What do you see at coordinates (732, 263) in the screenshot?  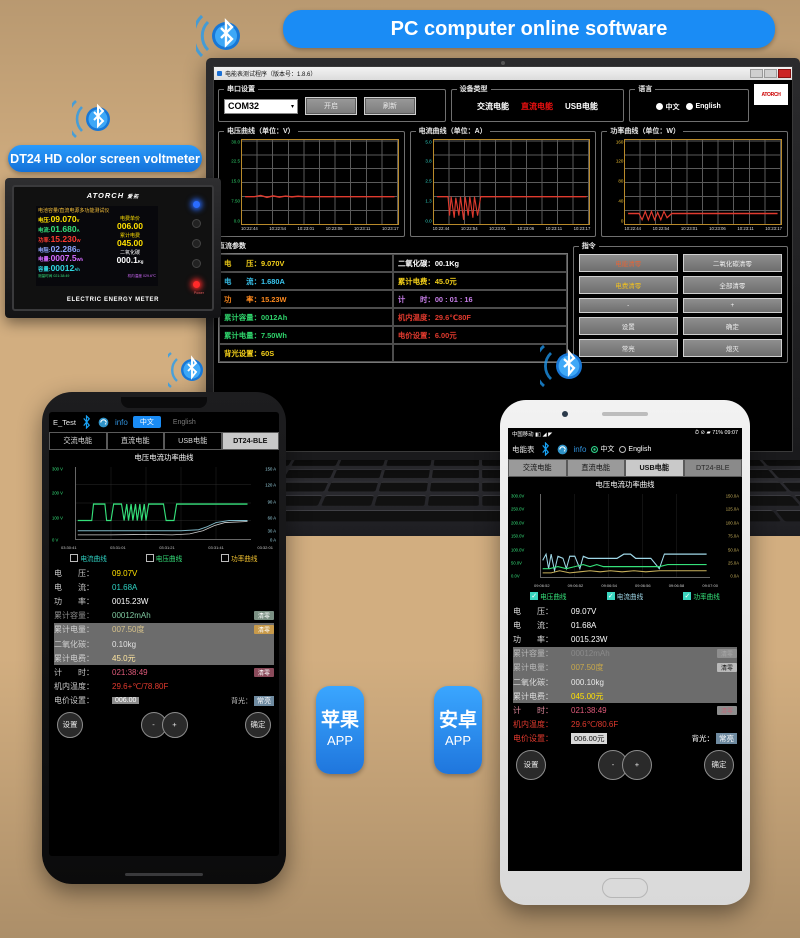 I see `cmd-clear-co2: 二氧化碳清零` at bounding box center [732, 263].